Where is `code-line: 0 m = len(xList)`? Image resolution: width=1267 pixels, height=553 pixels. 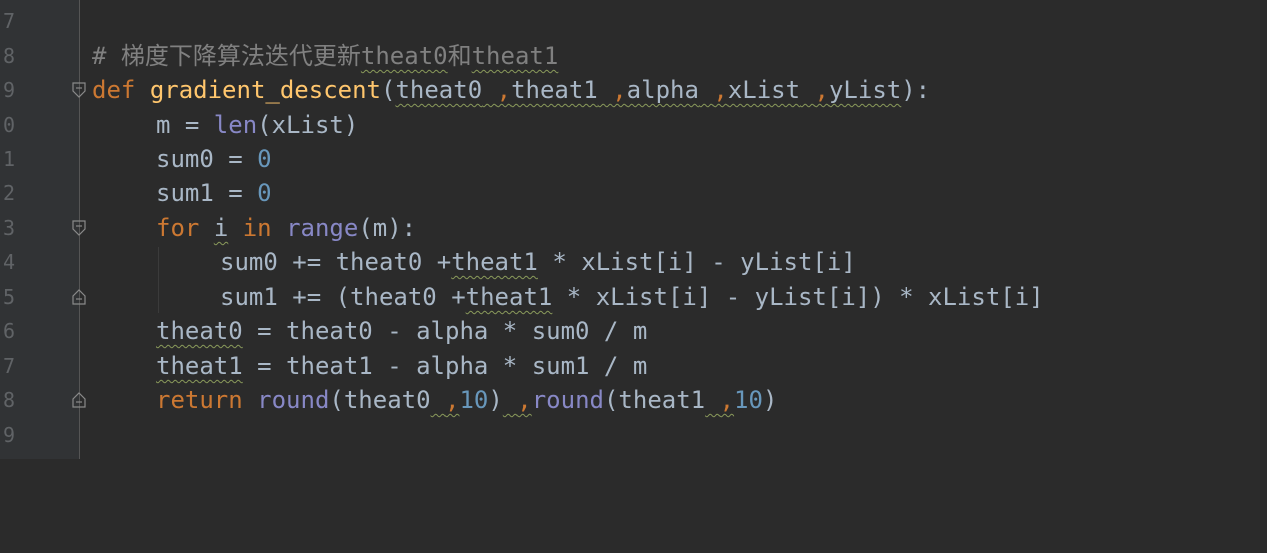
code-line: 0 m = len(xList) is located at coordinates (633, 125).